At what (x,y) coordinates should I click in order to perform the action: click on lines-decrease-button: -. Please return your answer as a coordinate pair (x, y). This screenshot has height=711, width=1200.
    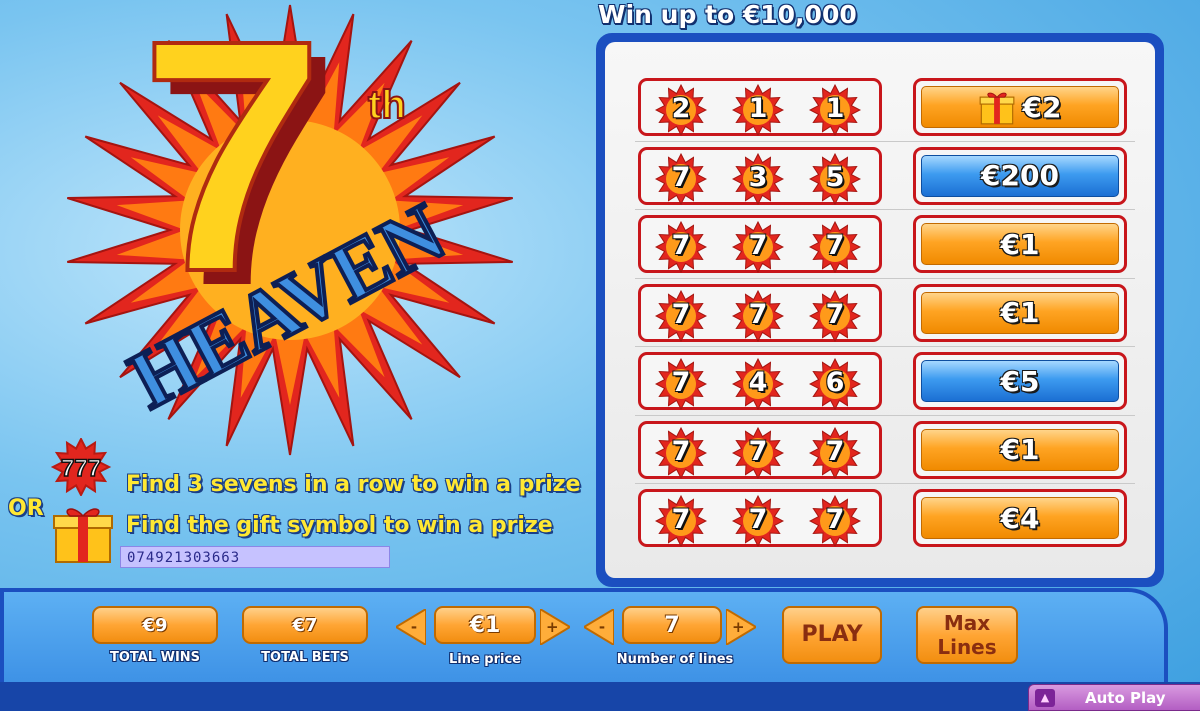
    Looking at the image, I should click on (598, 627).